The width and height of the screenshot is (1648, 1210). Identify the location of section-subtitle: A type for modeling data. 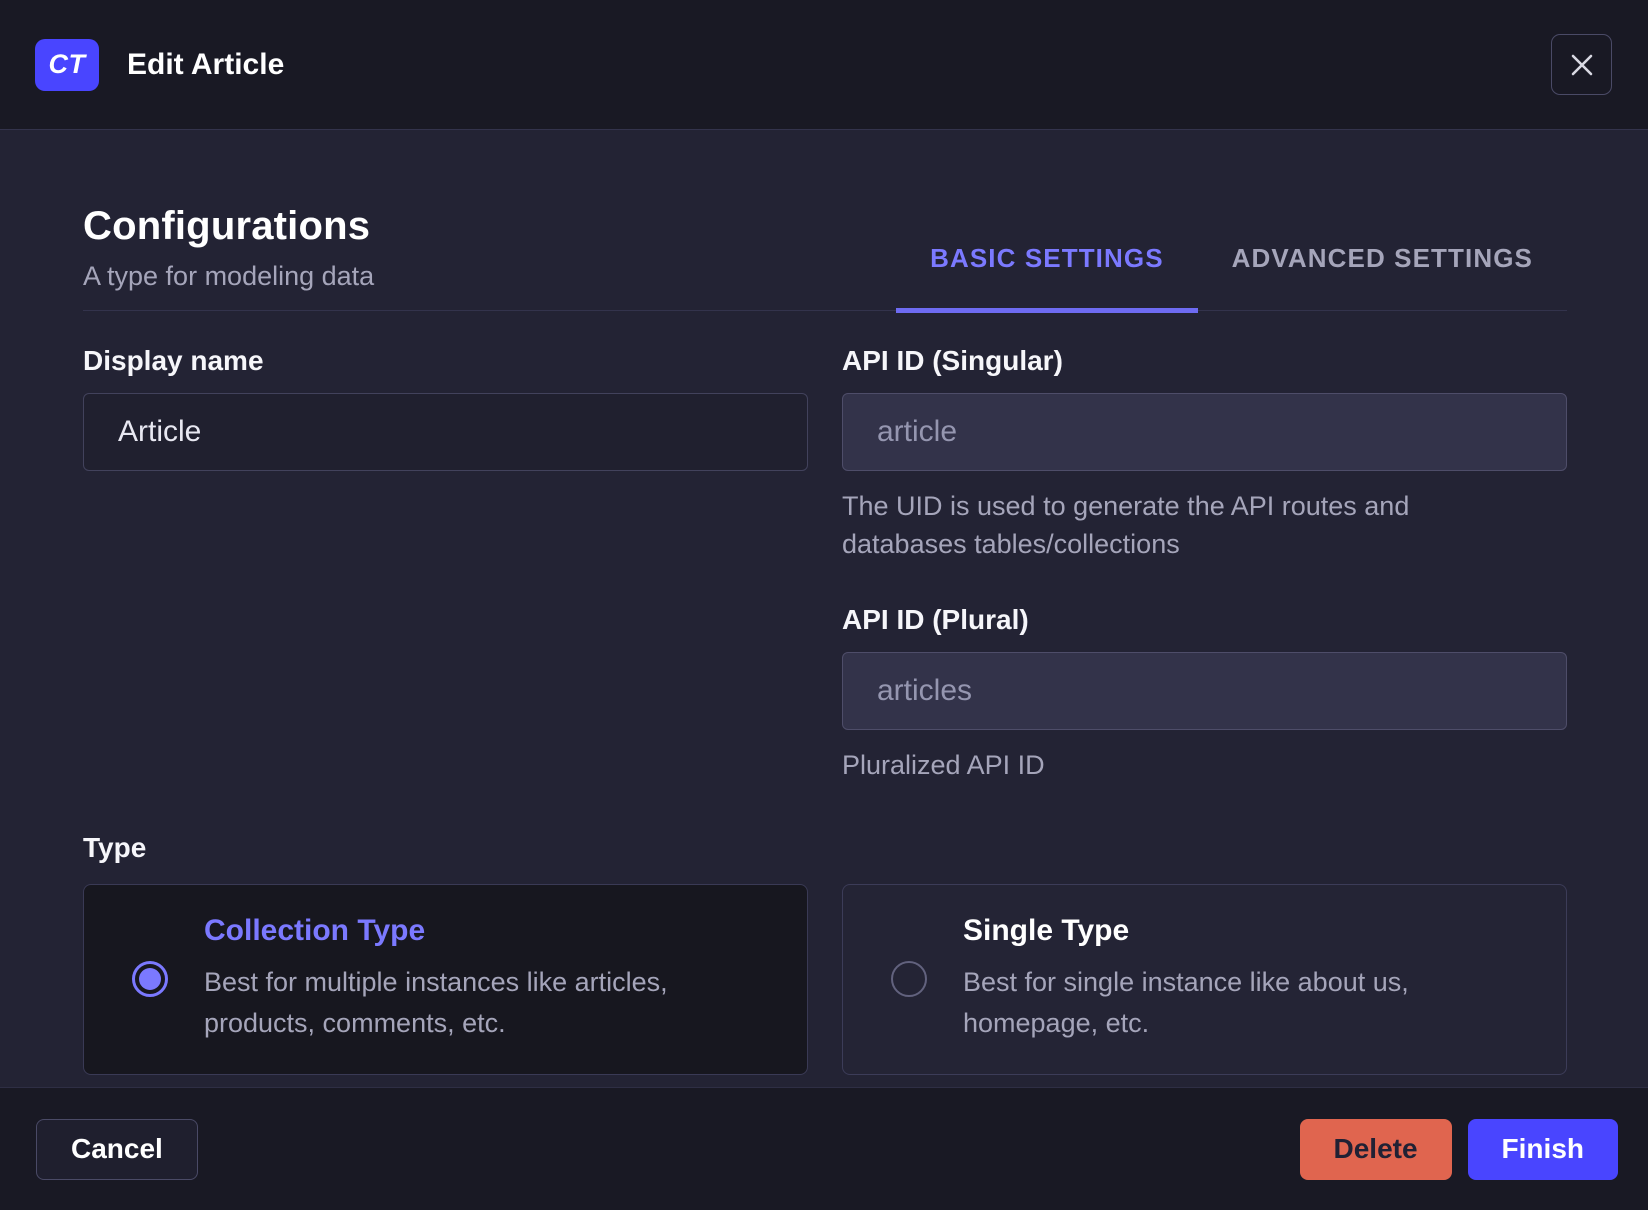
(229, 276).